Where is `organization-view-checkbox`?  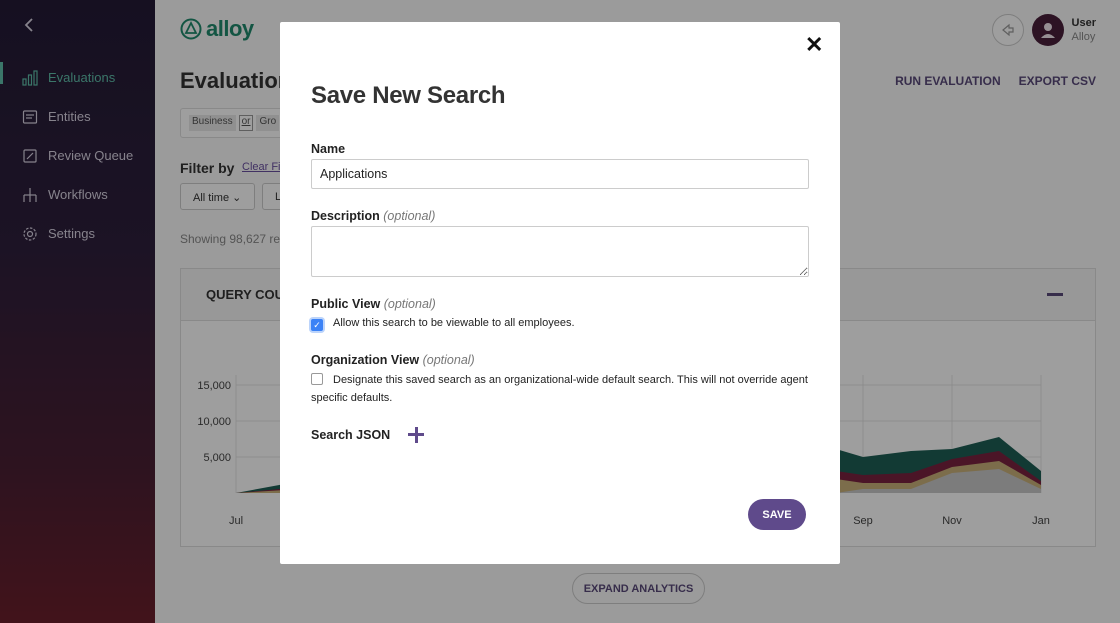
organization-view-checkbox is located at coordinates (317, 379).